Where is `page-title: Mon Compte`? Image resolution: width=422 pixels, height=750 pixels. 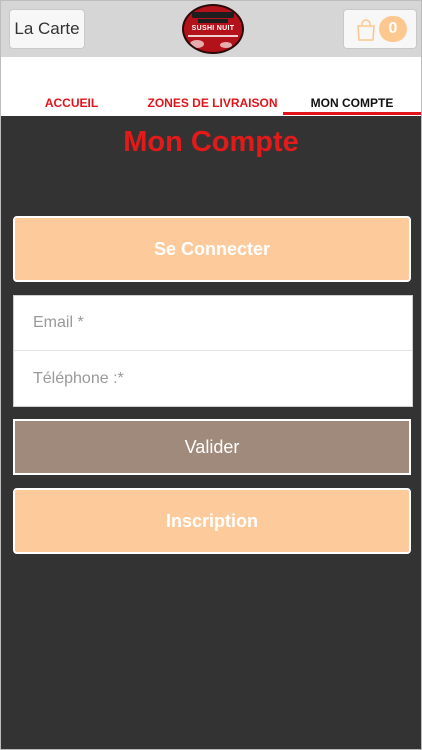 page-title: Mon Compte is located at coordinates (211, 142).